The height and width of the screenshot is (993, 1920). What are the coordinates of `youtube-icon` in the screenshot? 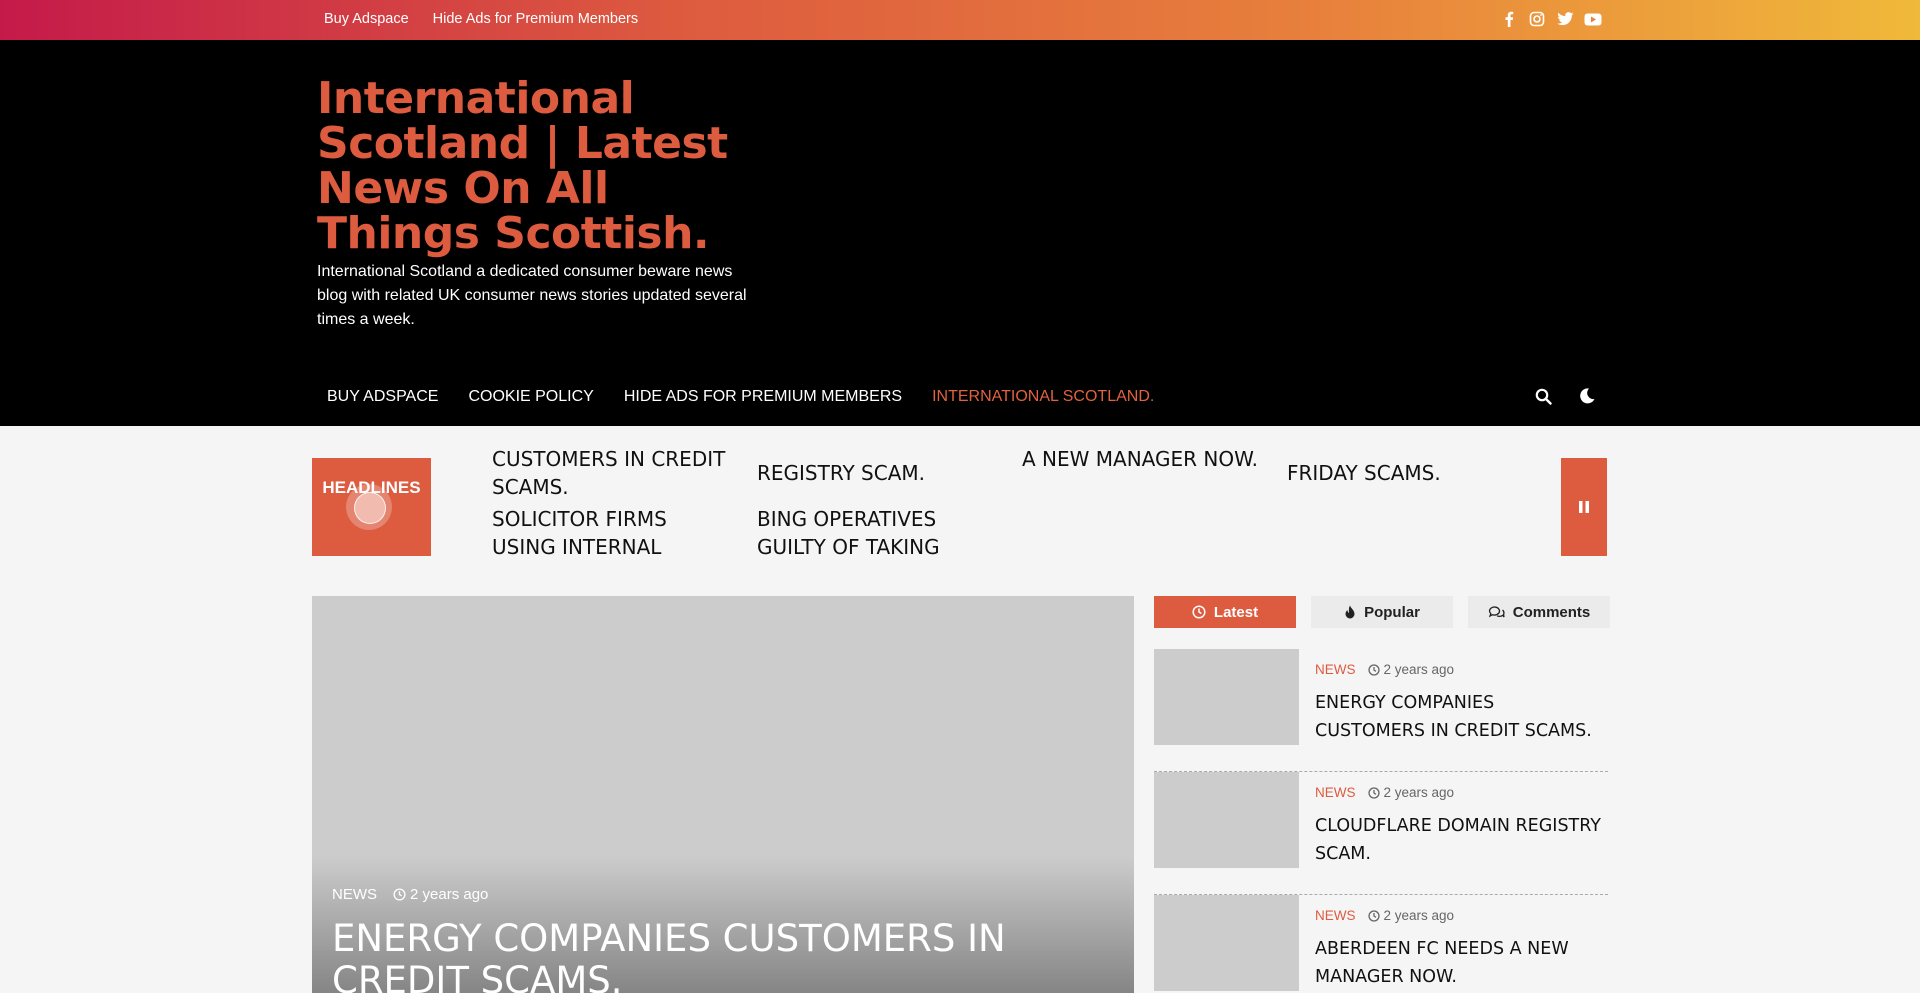 It's located at (1593, 19).